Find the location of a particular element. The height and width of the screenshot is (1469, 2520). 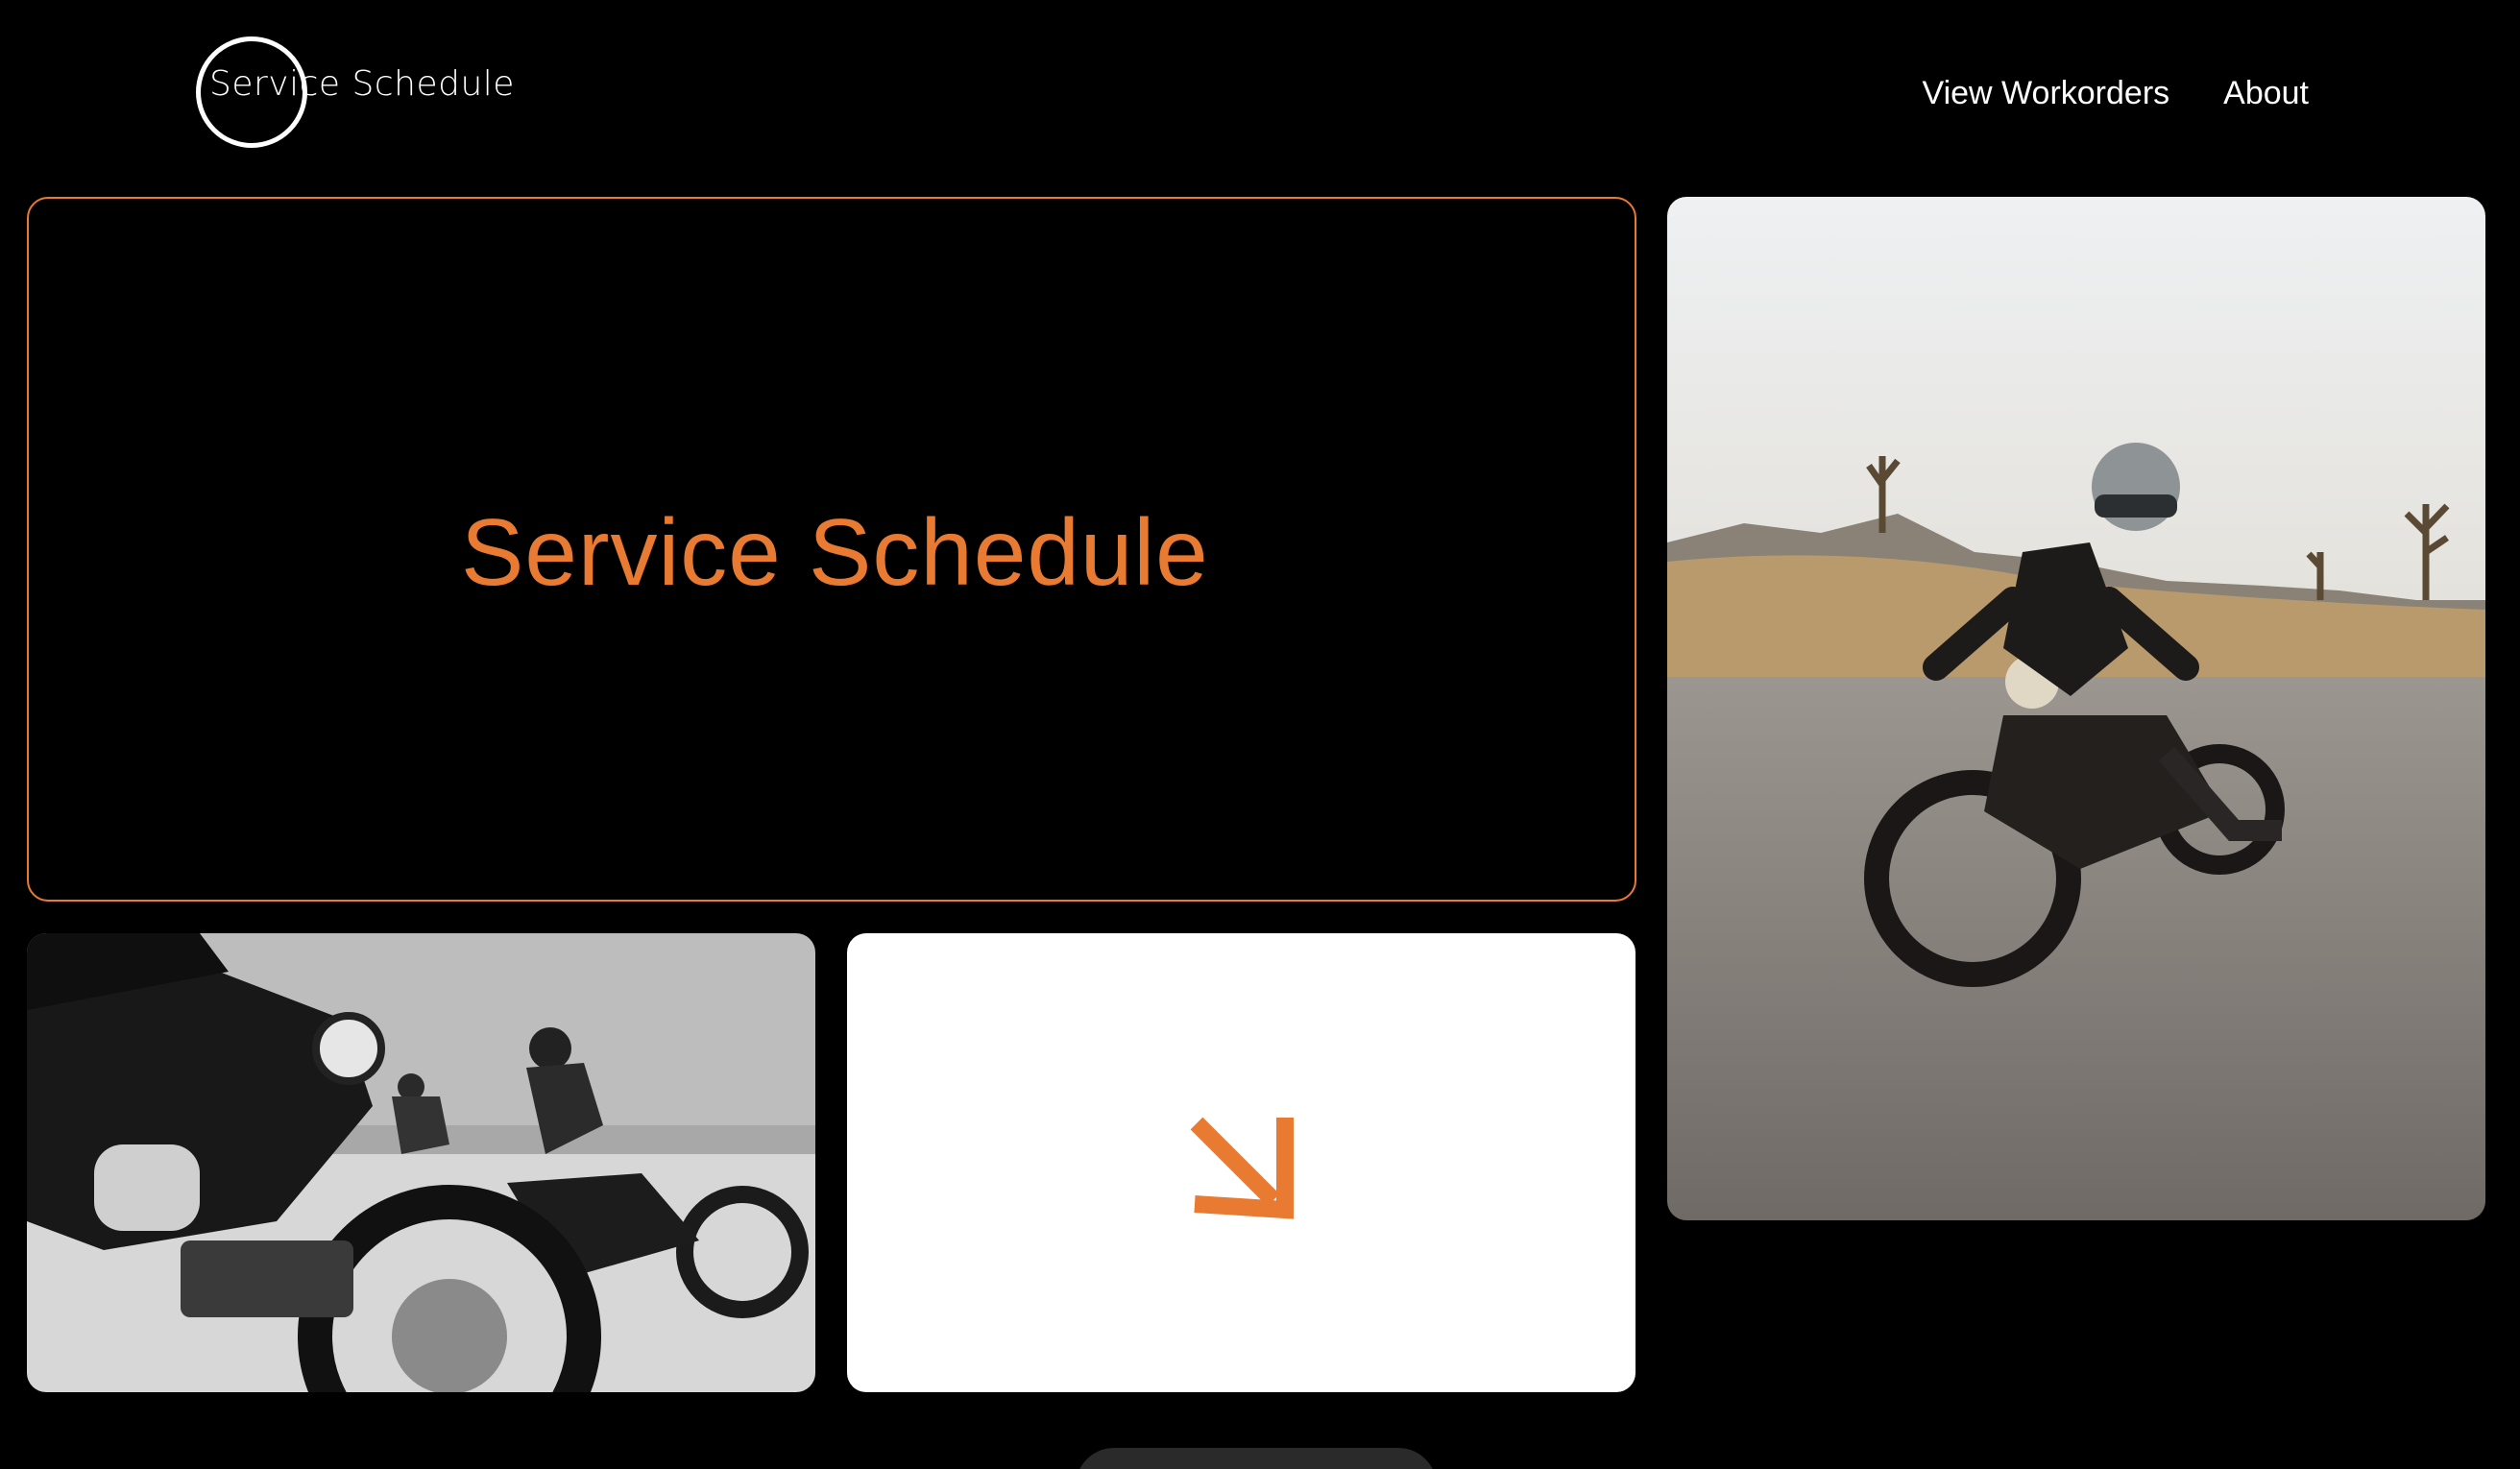

nav-link-about: About is located at coordinates (2266, 93).